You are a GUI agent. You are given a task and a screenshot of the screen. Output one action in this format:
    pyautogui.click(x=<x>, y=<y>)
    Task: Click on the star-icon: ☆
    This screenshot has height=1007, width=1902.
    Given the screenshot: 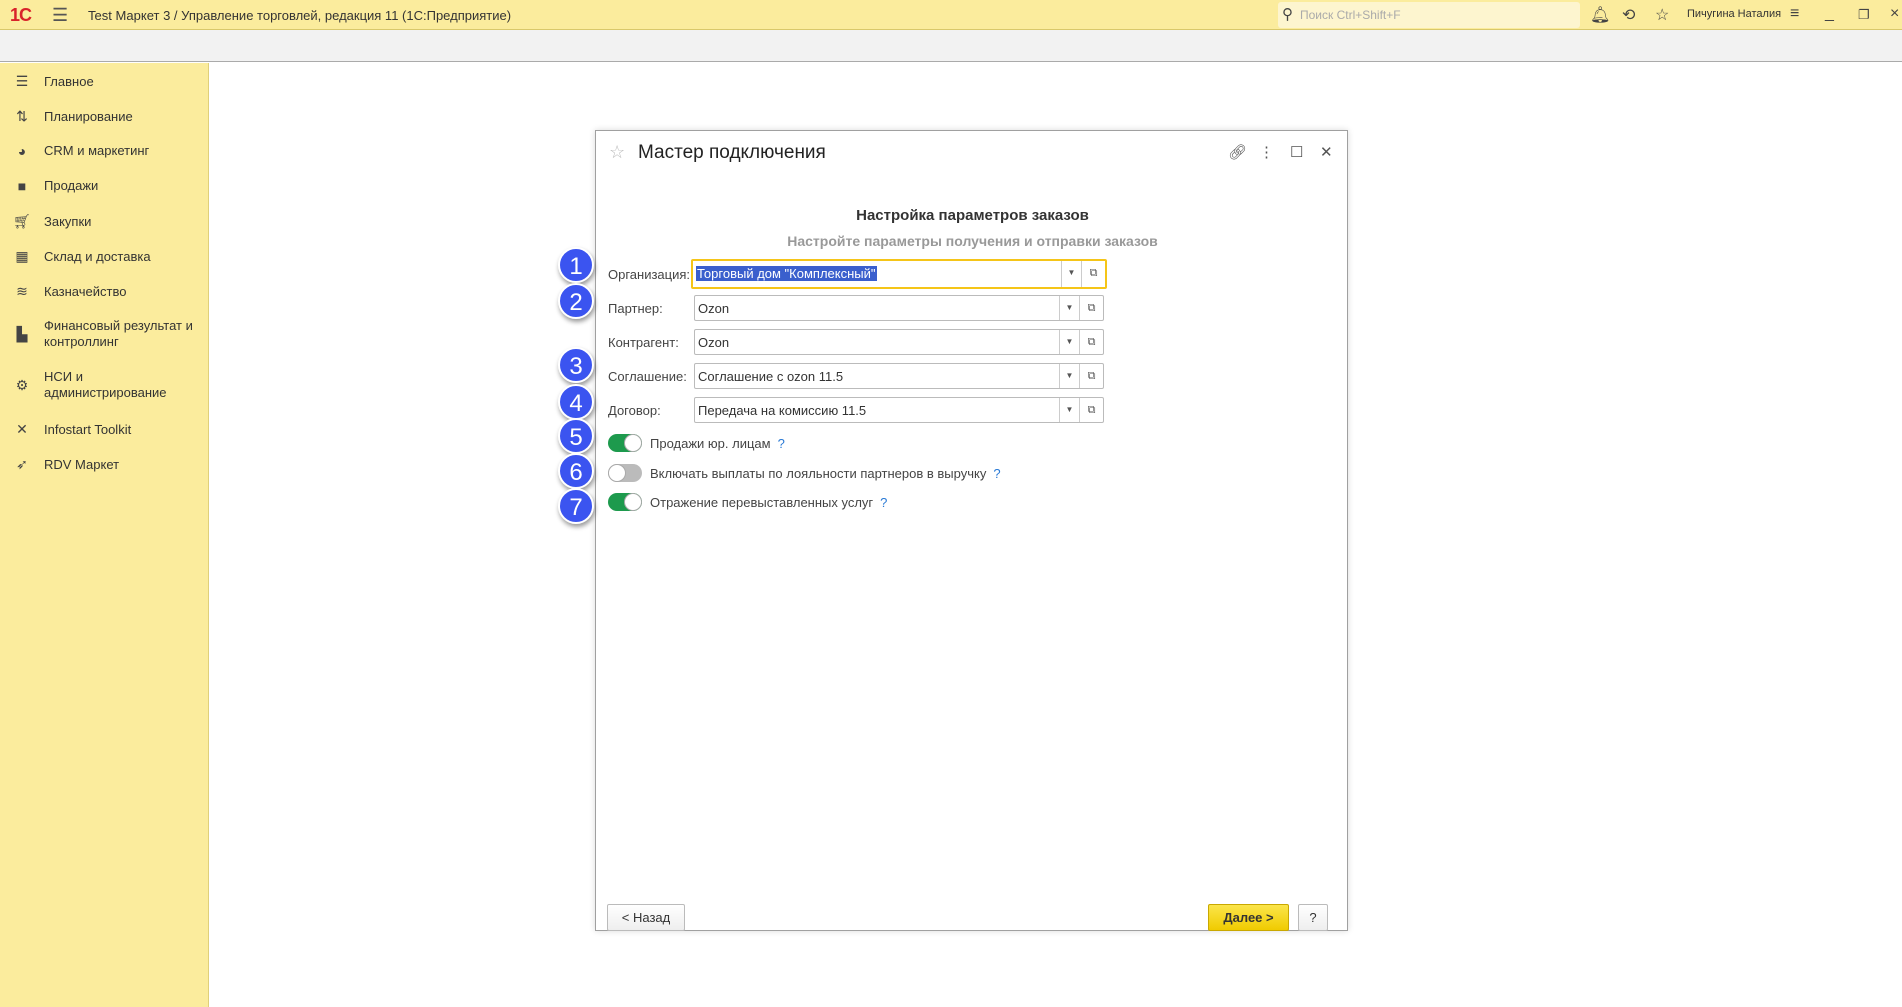 What is the action you would take?
    pyautogui.click(x=1662, y=15)
    